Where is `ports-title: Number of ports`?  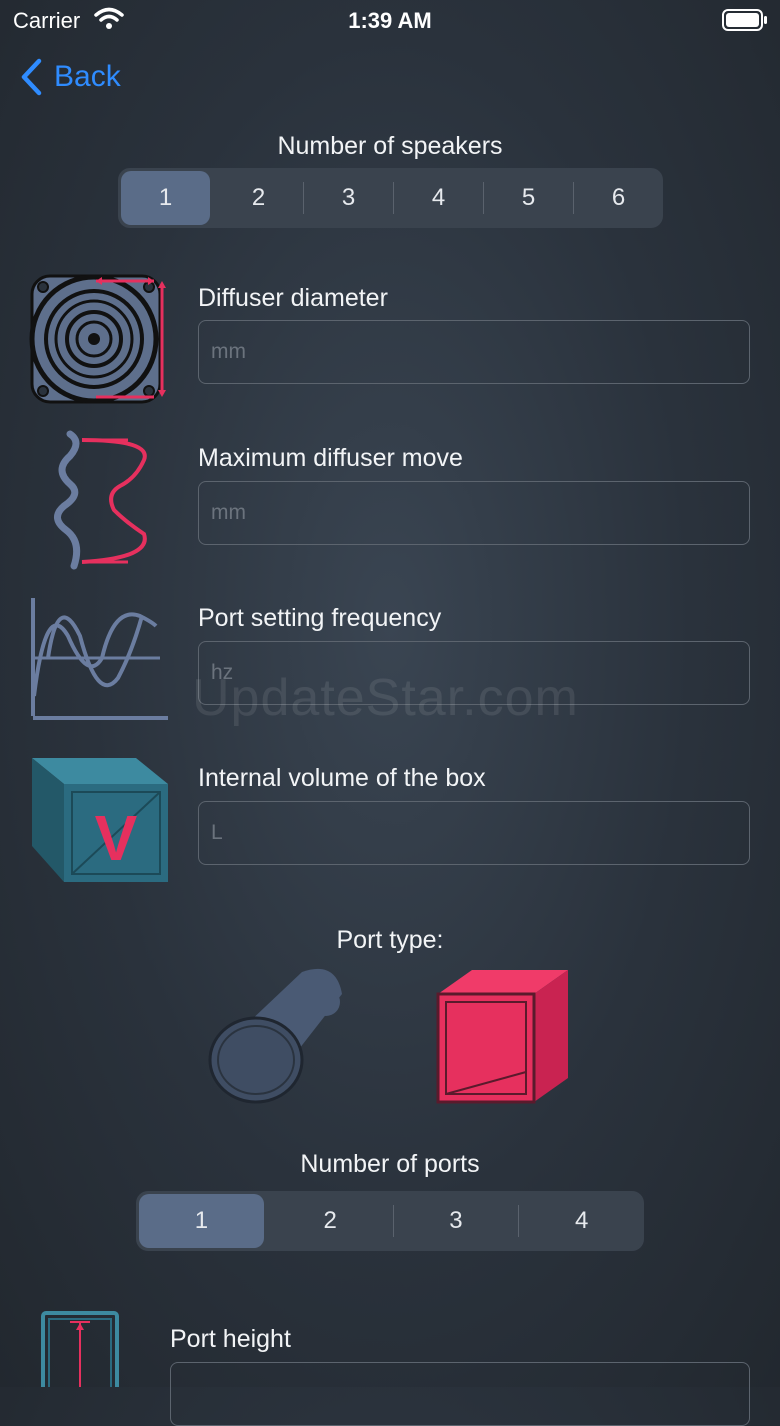 ports-title: Number of ports is located at coordinates (390, 1164).